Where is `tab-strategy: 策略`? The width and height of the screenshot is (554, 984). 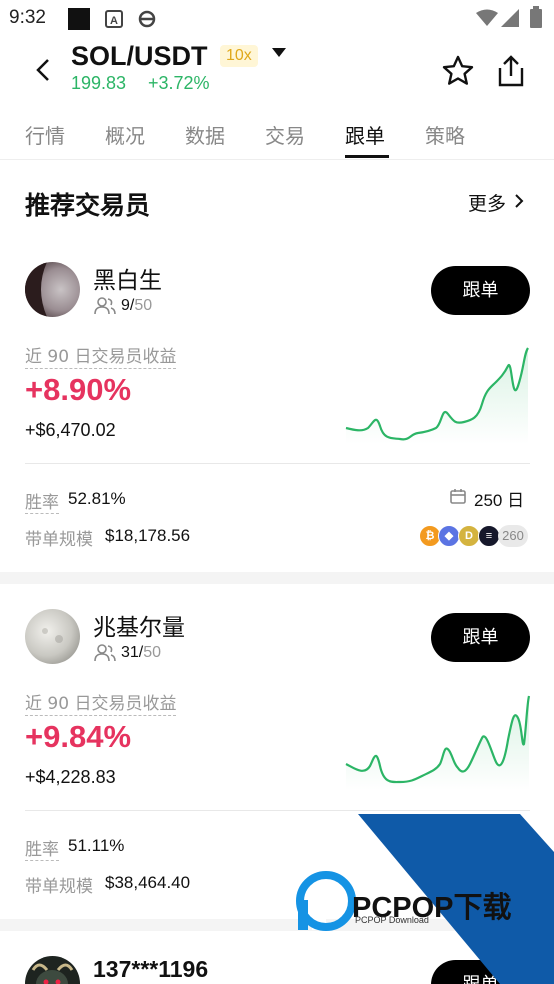 tab-strategy: 策略 is located at coordinates (445, 134).